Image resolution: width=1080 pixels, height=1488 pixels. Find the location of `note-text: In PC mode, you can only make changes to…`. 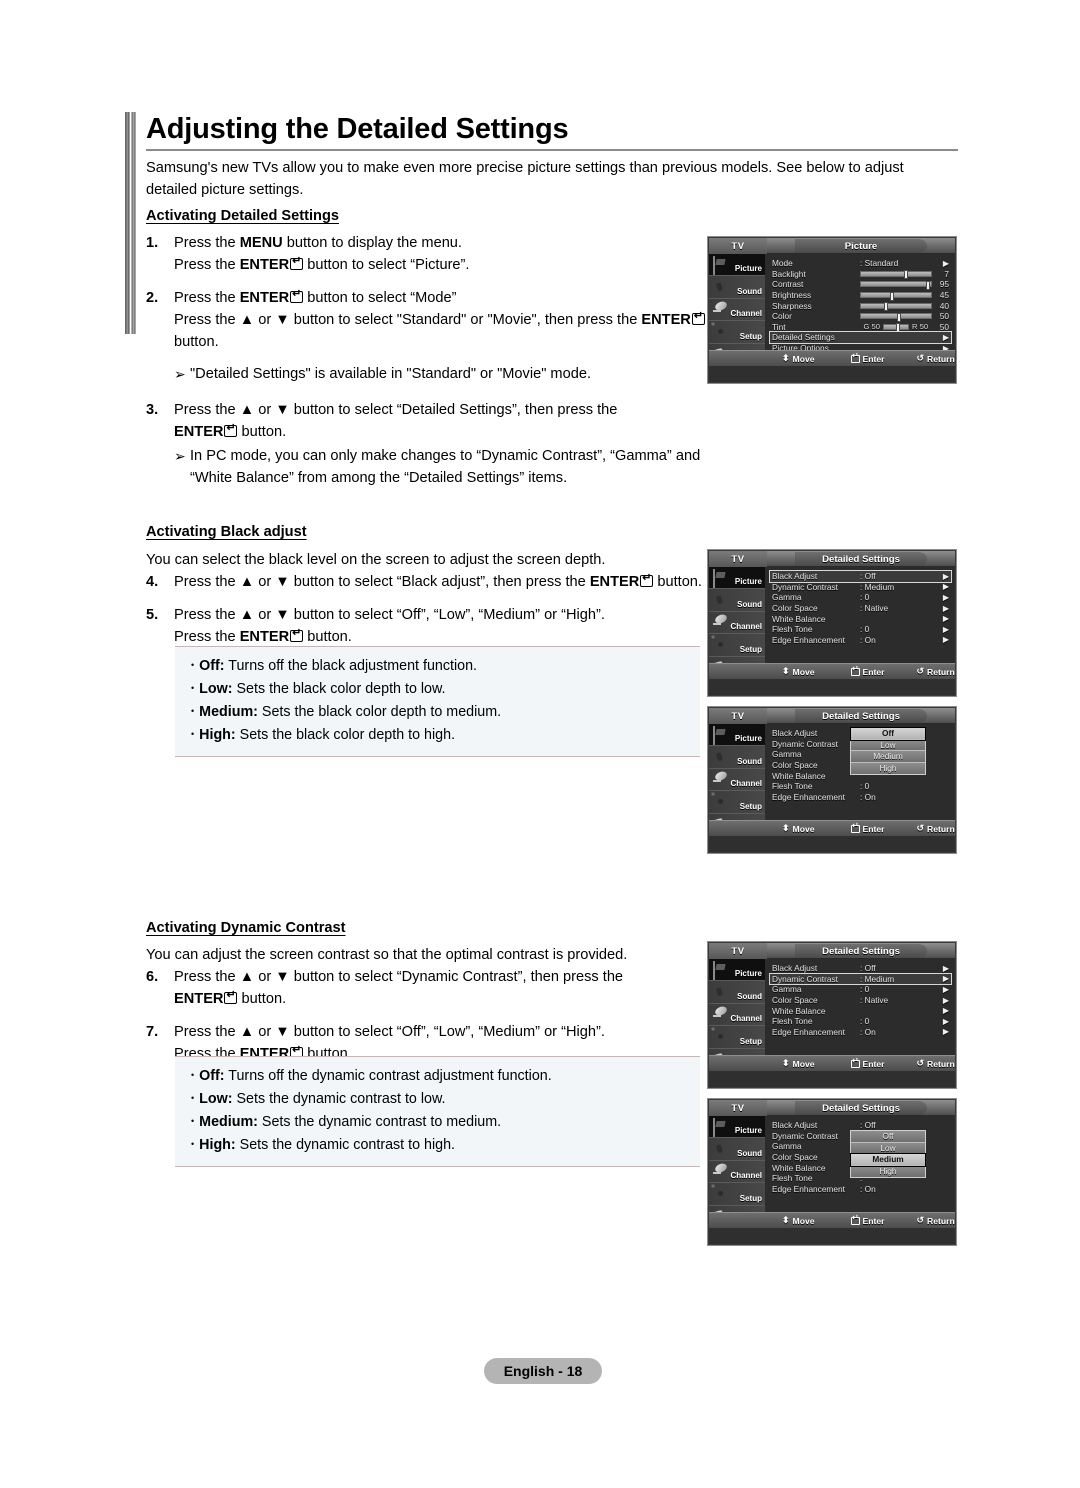

note-text: In PC mode, you can only make changes to… is located at coordinates (445, 467).